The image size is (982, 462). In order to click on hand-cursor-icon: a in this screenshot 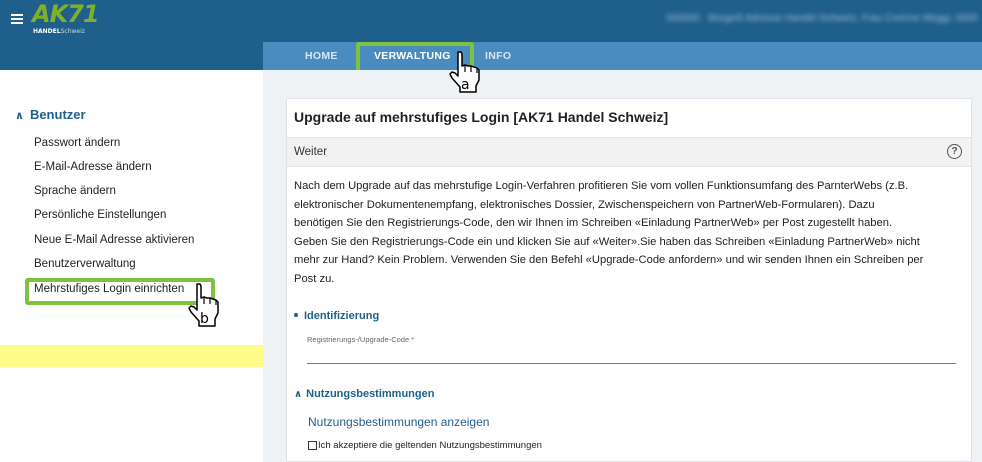, I will do `click(464, 72)`.